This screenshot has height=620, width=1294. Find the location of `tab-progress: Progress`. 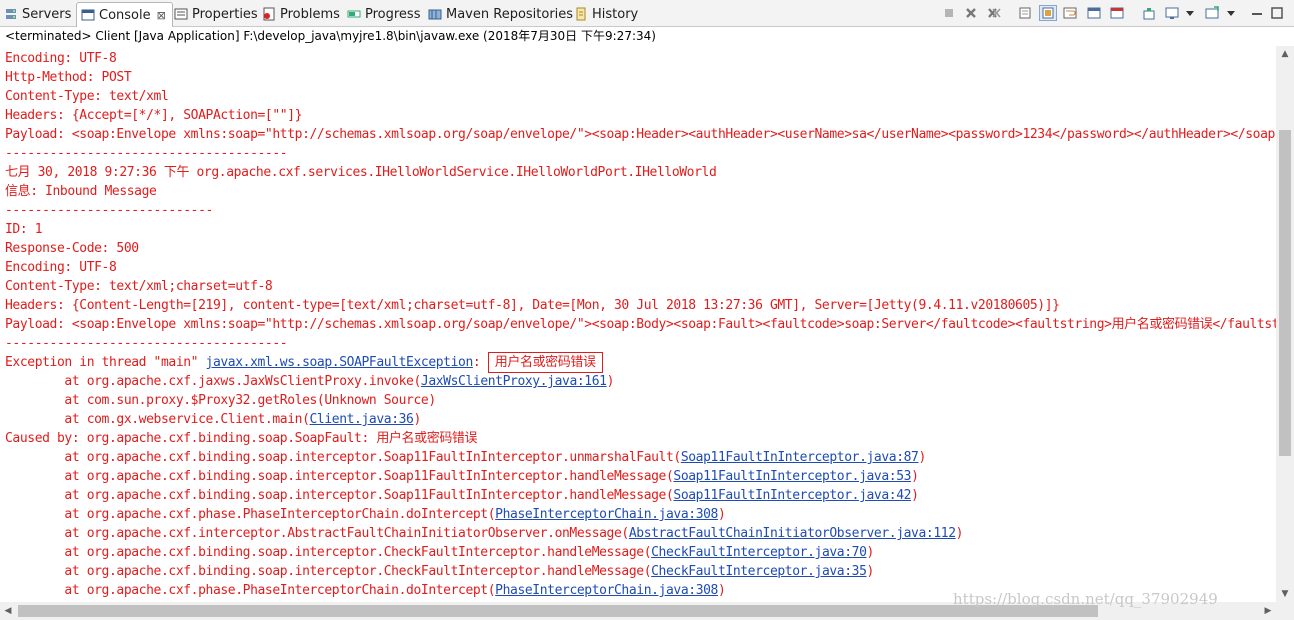

tab-progress: Progress is located at coordinates (383, 14).